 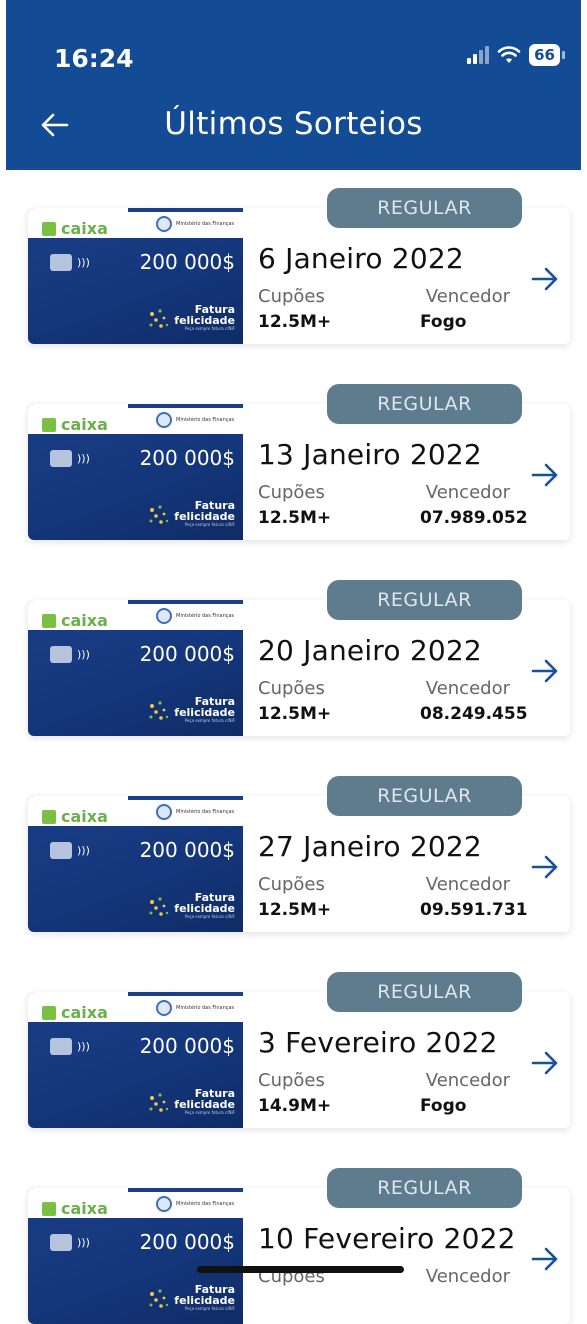 I want to click on draw-date: 3 Fevereiro 2022, so click(x=378, y=1042).